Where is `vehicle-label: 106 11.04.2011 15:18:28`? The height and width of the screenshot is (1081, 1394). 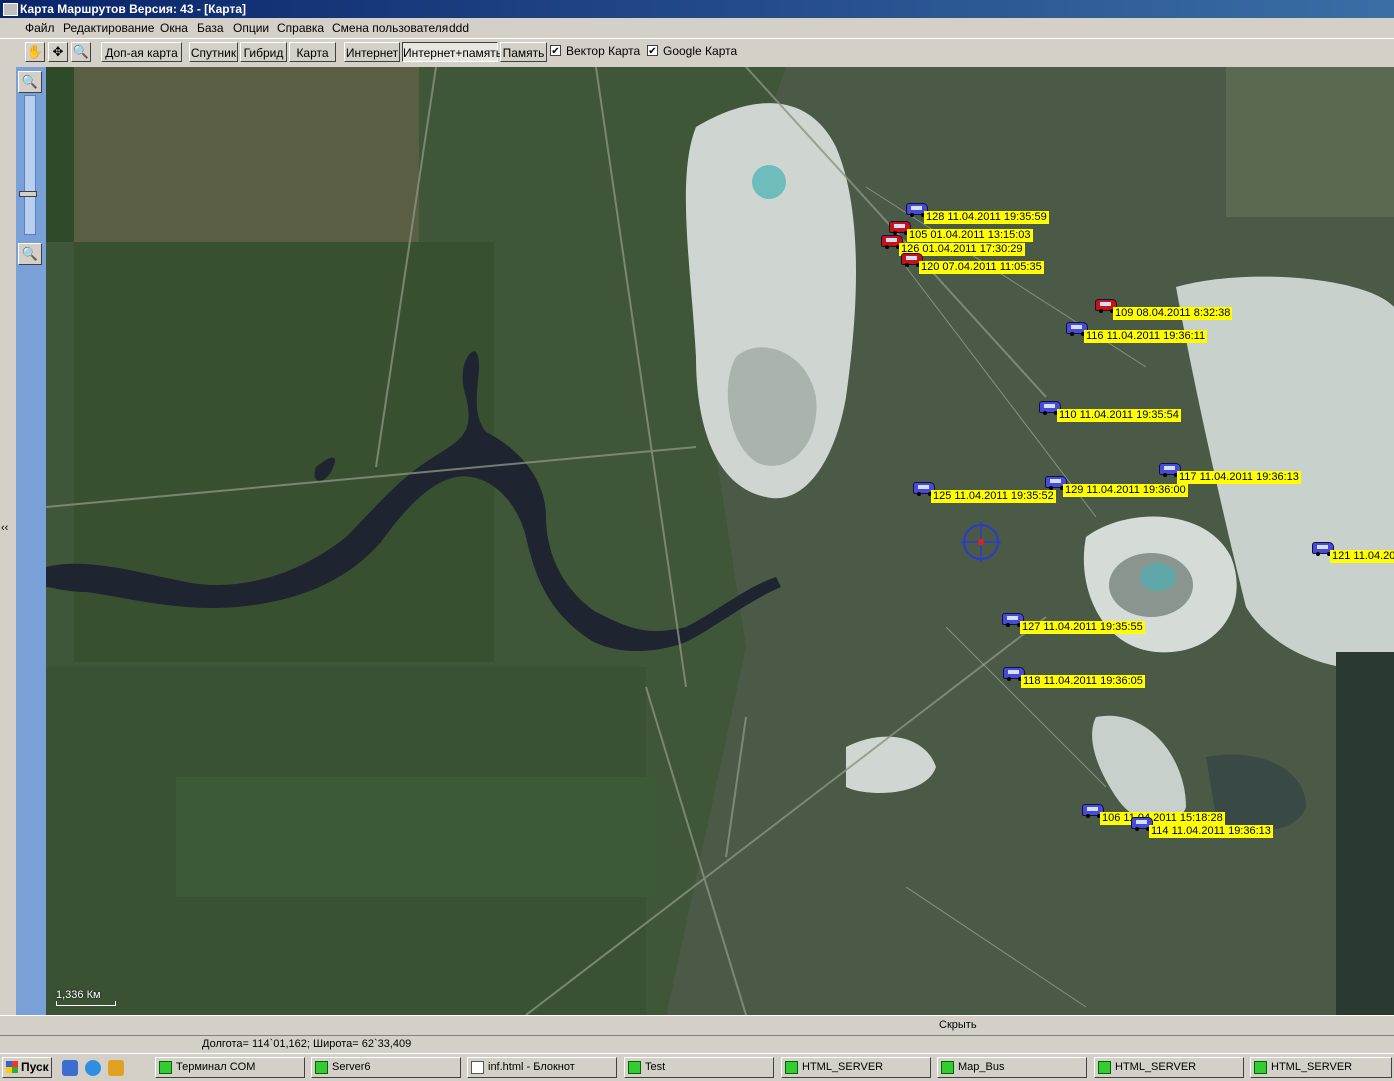
vehicle-label: 106 11.04.2011 15:18:28 is located at coordinates (1162, 818).